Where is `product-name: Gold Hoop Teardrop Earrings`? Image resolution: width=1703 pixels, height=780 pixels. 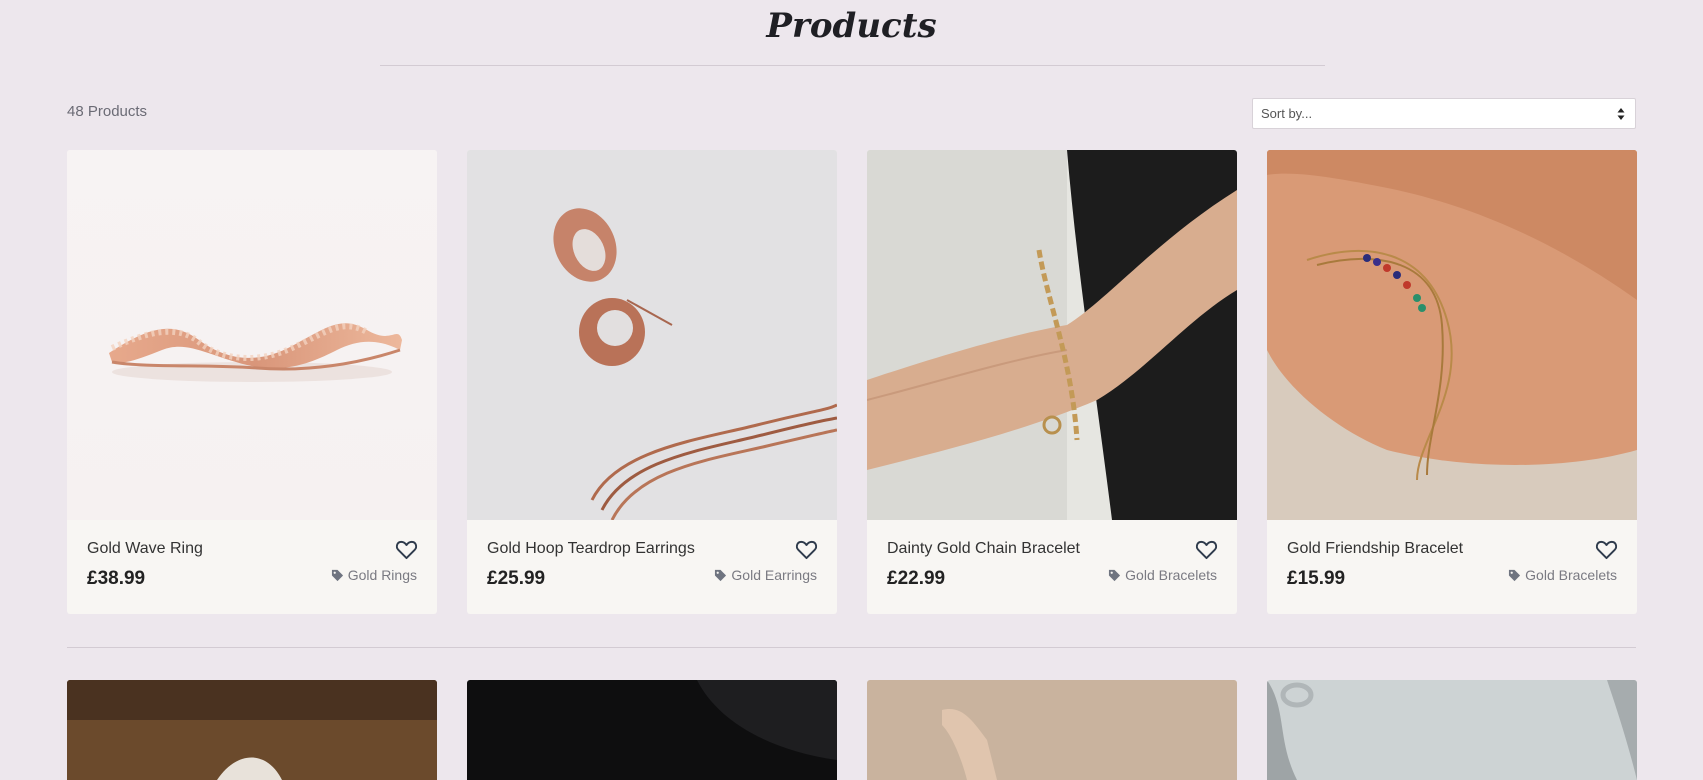
product-name: Gold Hoop Teardrop Earrings is located at coordinates (591, 549).